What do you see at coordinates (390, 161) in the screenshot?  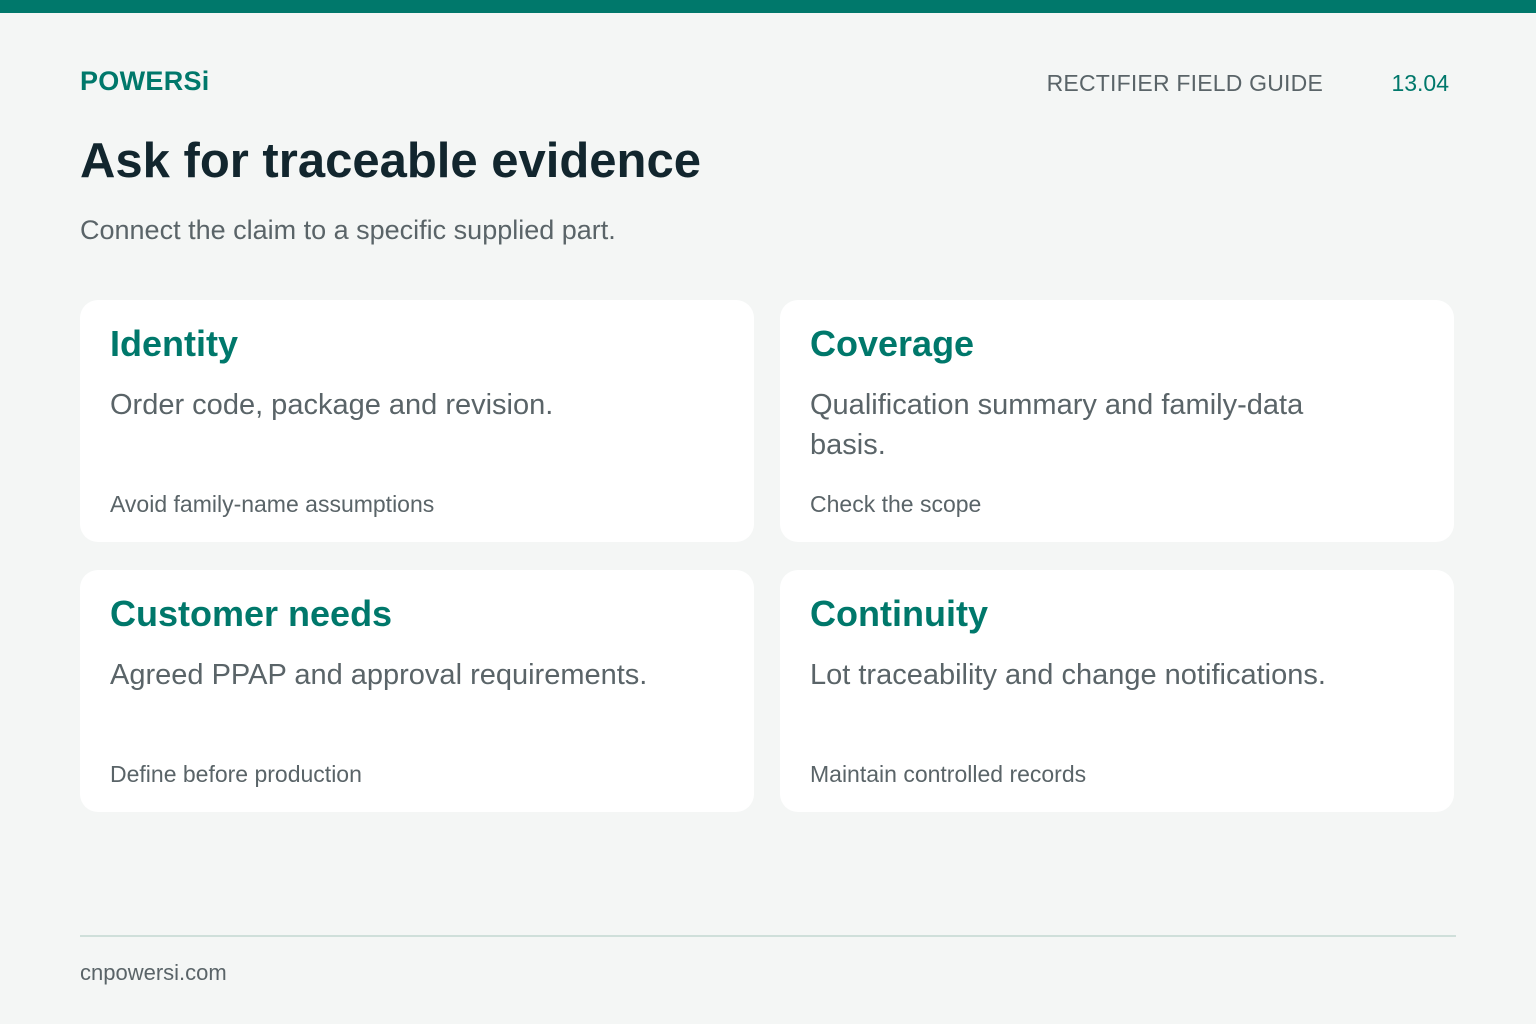 I see `page-title: Ask for traceable evidence` at bounding box center [390, 161].